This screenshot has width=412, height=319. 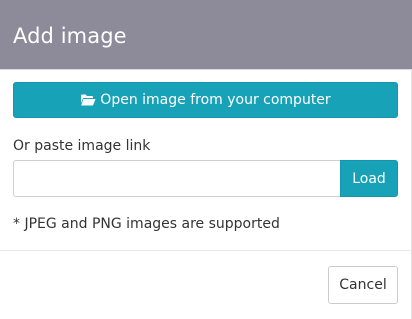 I want to click on load-button: Load, so click(x=369, y=178).